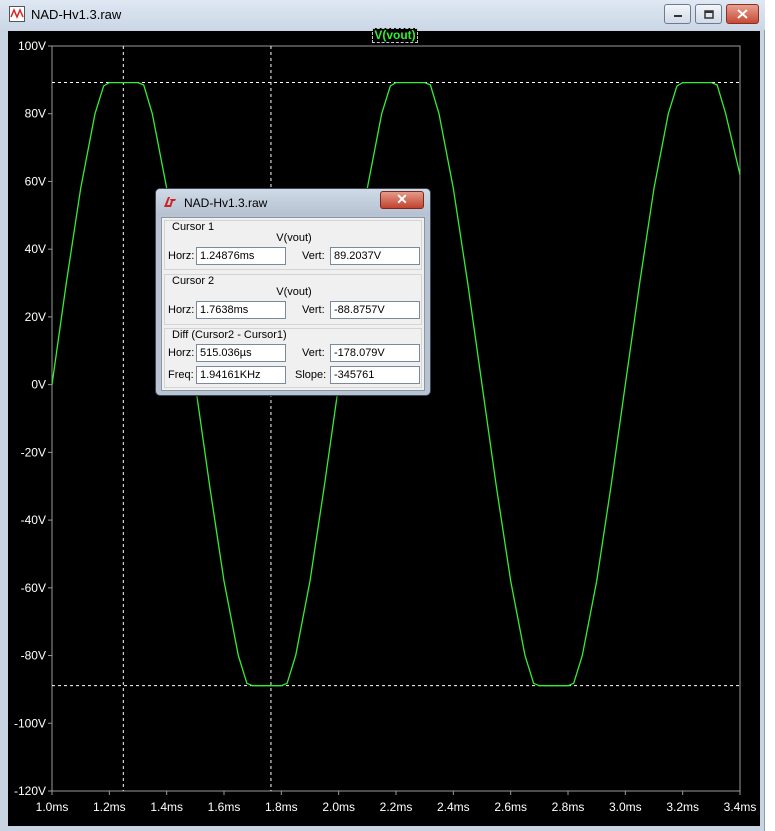  I want to click on diff-horz-label: Horz:, so click(181, 353).